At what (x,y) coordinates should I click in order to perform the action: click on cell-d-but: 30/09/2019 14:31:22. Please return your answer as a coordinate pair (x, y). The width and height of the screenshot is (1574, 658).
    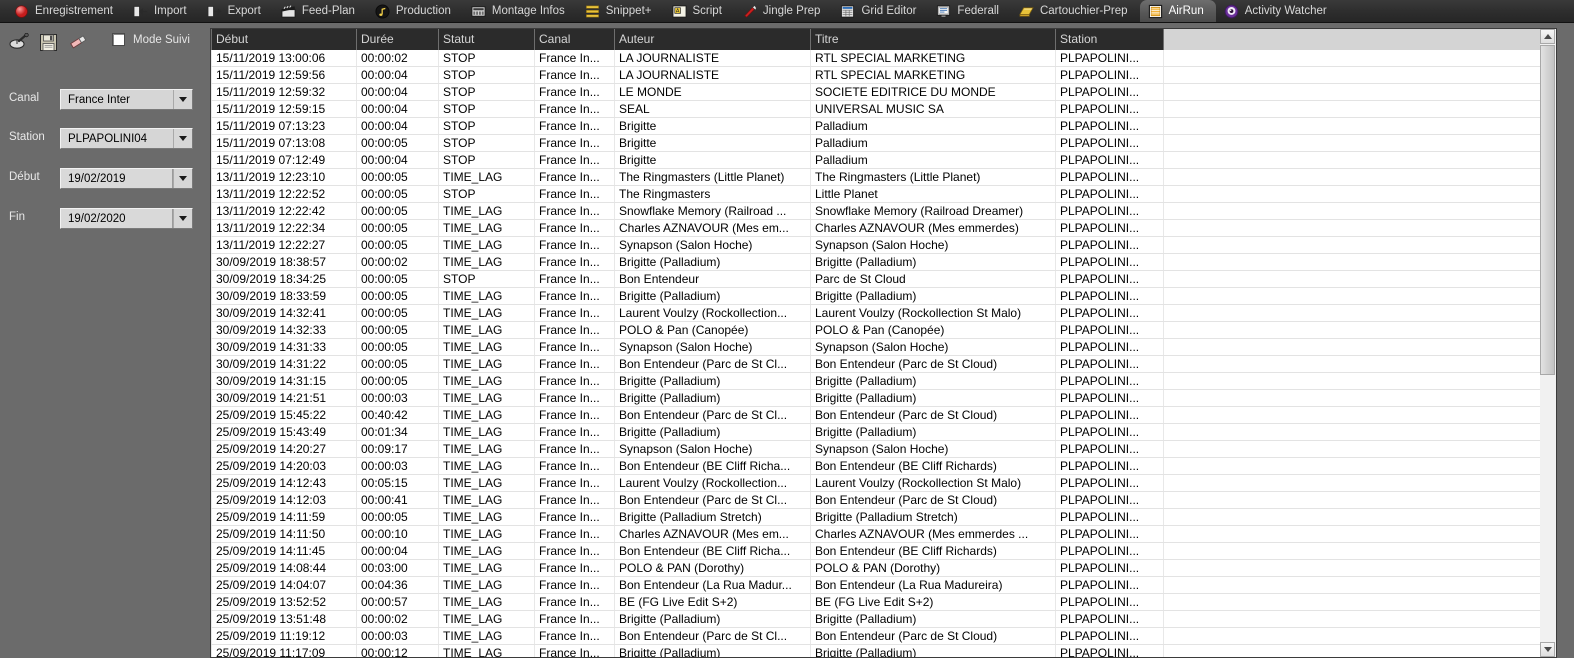
    Looking at the image, I should click on (284, 364).